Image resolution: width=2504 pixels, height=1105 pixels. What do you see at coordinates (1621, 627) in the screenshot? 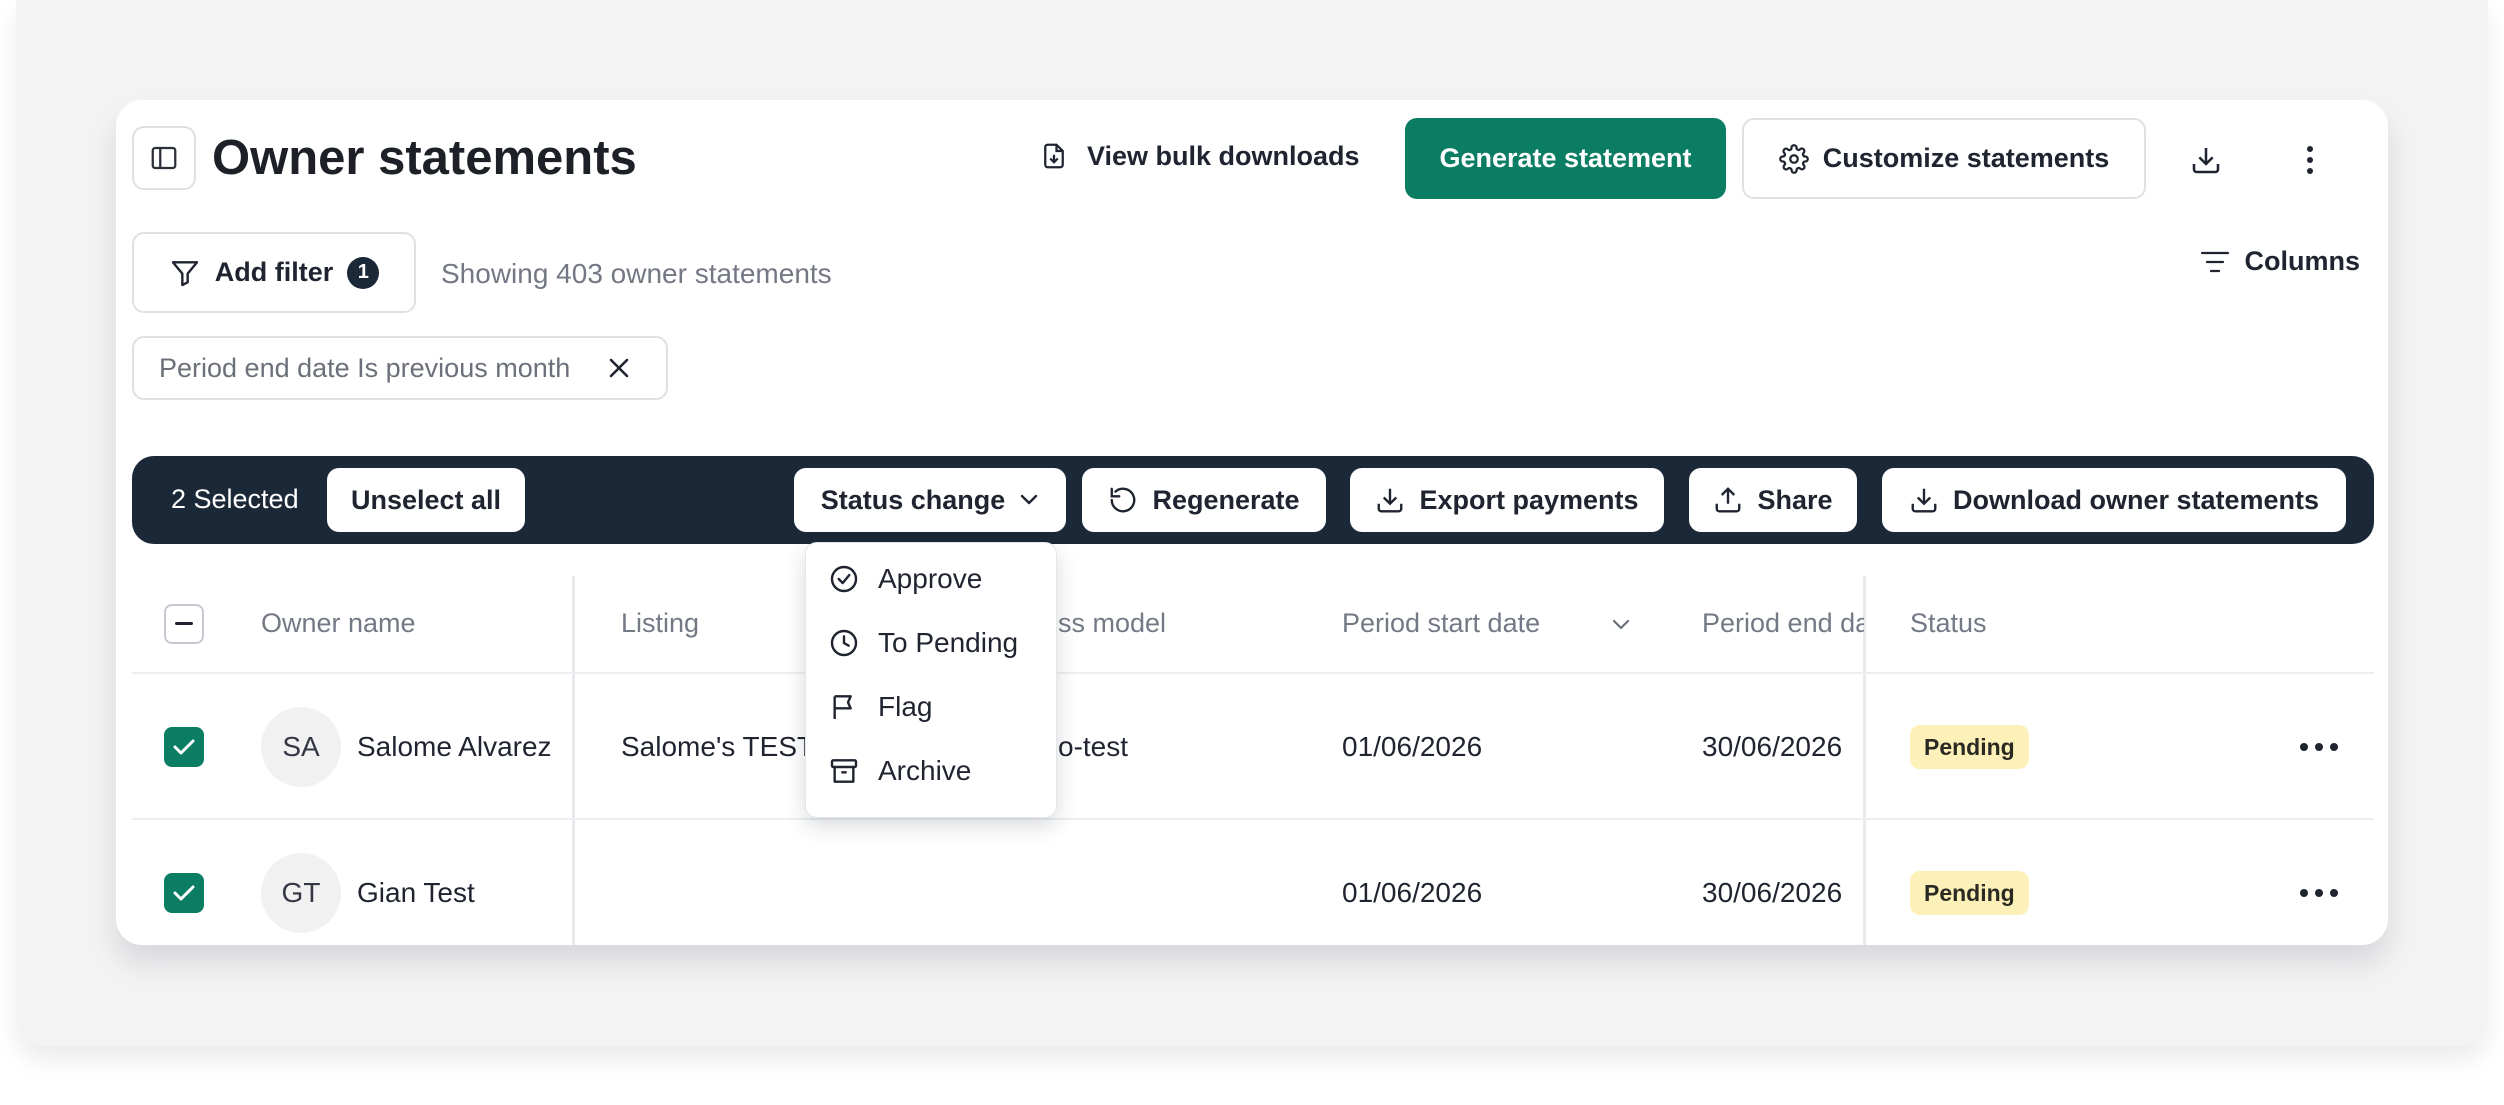
I see `sort-chevron-down-icon` at bounding box center [1621, 627].